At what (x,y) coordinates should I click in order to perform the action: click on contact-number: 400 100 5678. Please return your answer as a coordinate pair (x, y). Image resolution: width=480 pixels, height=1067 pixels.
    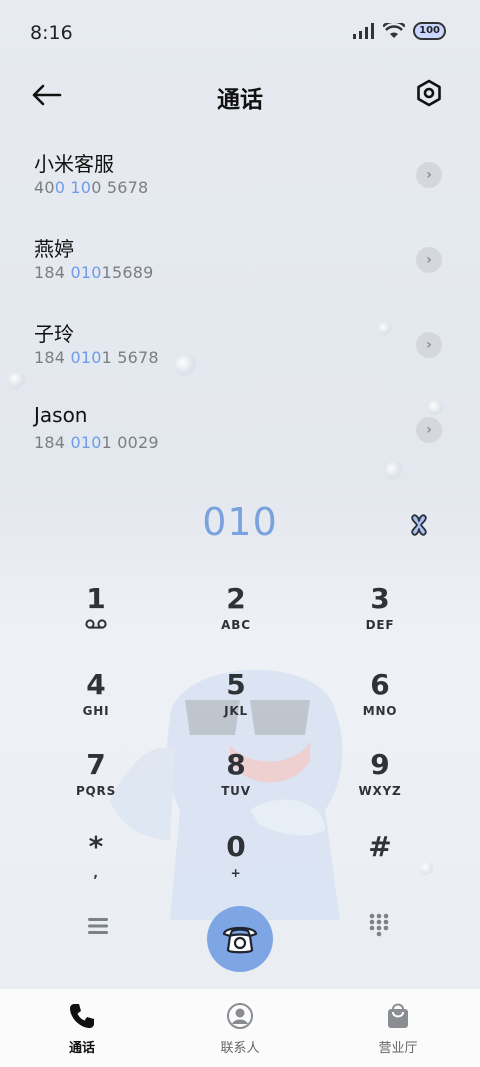
    Looking at the image, I should click on (91, 187).